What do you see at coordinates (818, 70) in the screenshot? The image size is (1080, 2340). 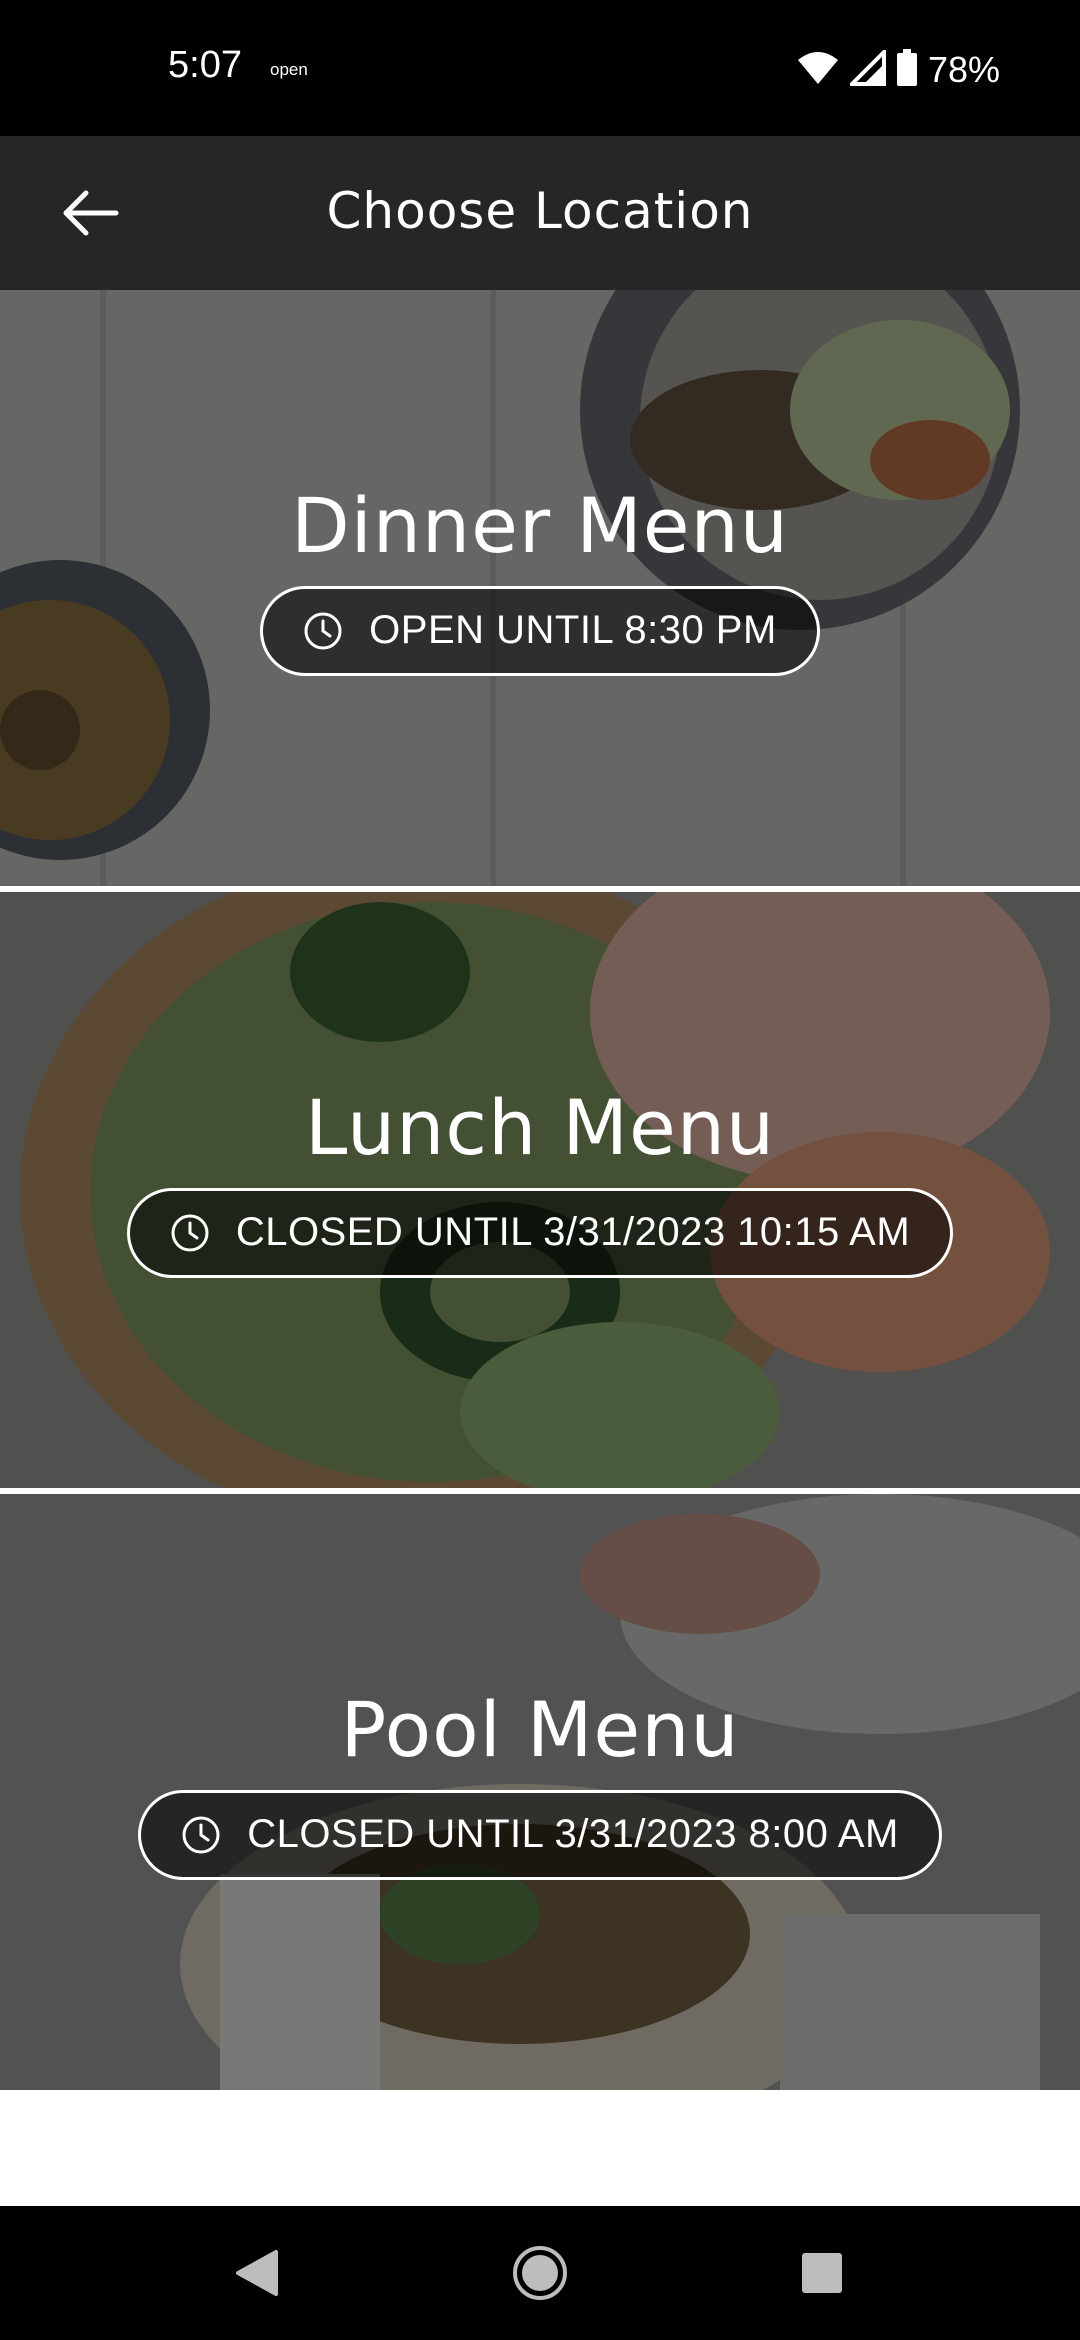 I see `wifi-icon` at bounding box center [818, 70].